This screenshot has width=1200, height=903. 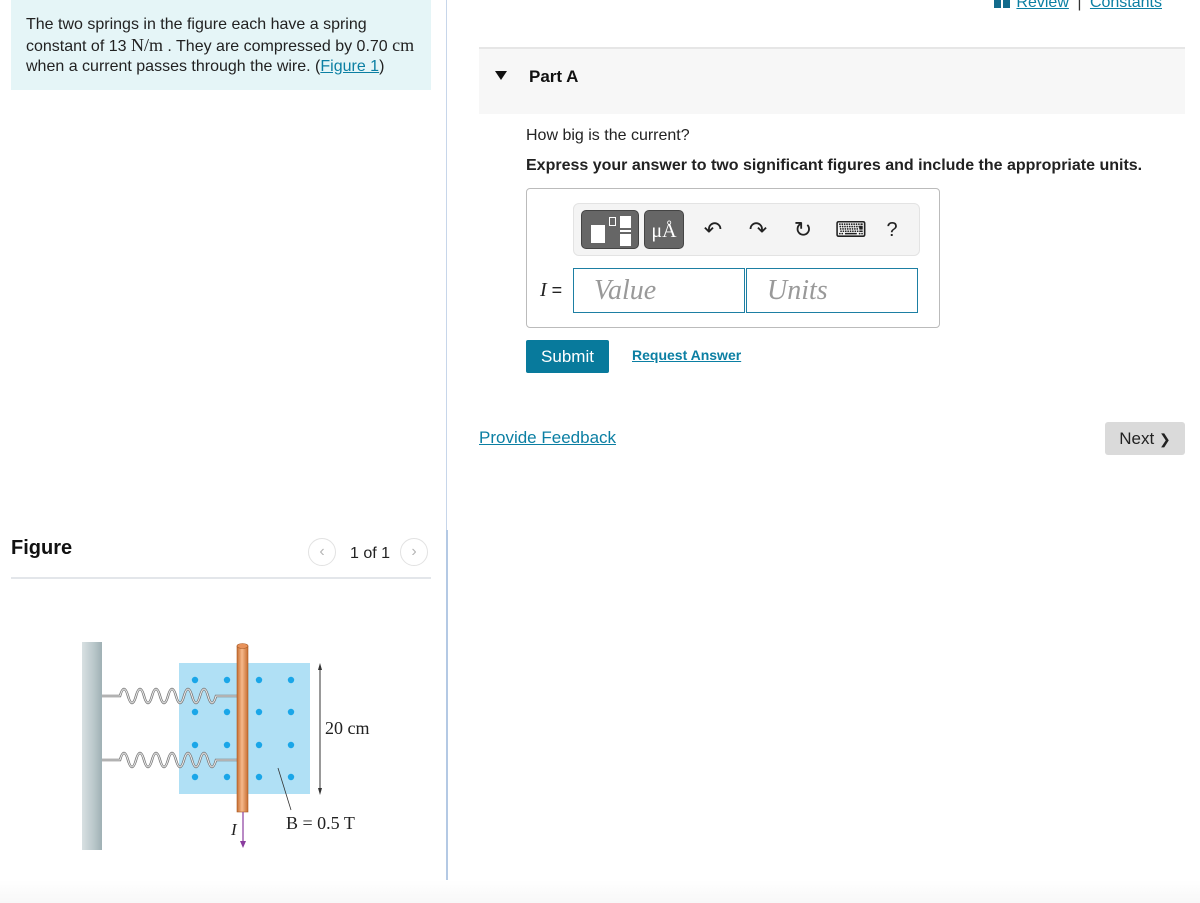 I want to click on figure-diagram: I 20 cm B = 0.5 T, so click(x=230, y=745).